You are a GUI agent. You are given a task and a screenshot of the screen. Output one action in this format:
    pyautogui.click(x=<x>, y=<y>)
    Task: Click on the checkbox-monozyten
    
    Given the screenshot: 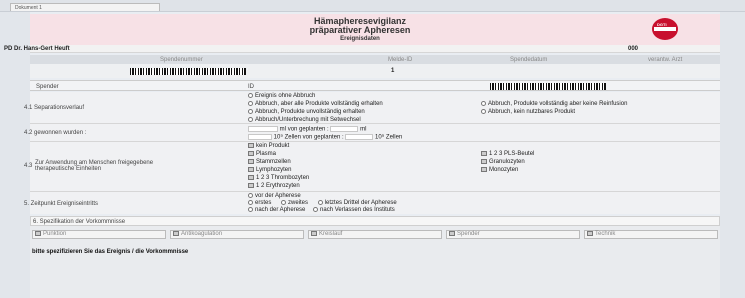 What is the action you would take?
    pyautogui.click(x=484, y=169)
    